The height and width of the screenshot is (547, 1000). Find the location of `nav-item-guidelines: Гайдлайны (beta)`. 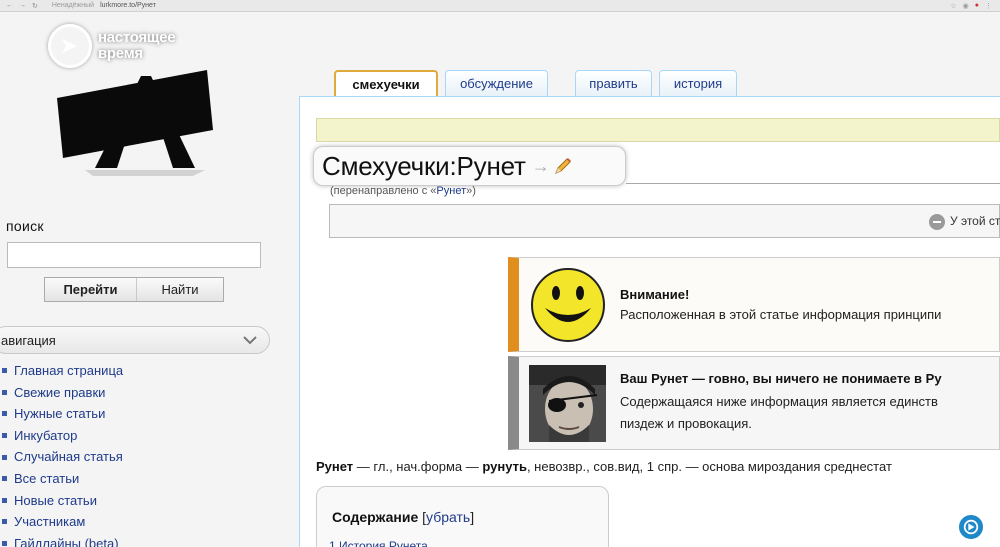

nav-item-guidelines: Гайдлайны (beta) is located at coordinates (62, 540).